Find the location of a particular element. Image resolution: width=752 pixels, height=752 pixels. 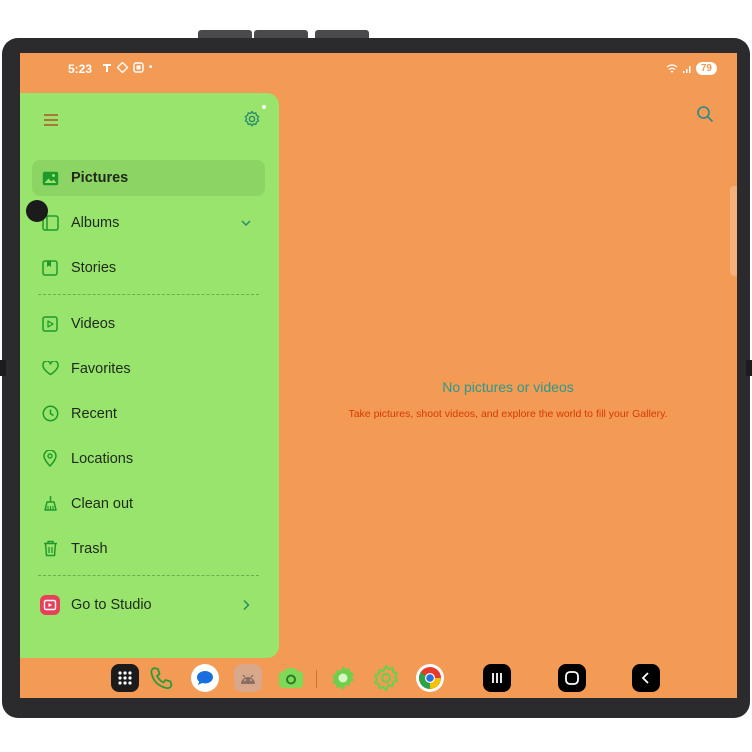

notification-icon is located at coordinates (107, 67).